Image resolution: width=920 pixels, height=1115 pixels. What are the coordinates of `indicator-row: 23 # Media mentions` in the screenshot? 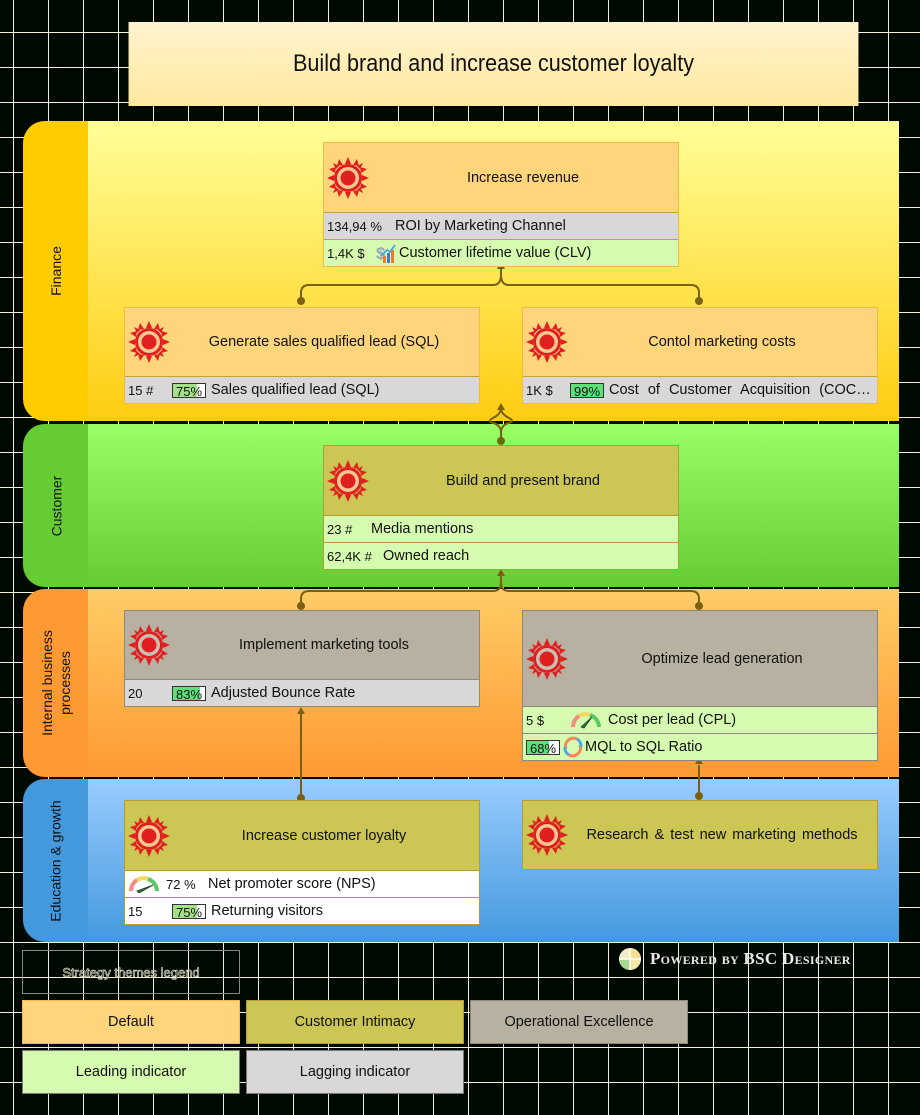 It's located at (501, 528).